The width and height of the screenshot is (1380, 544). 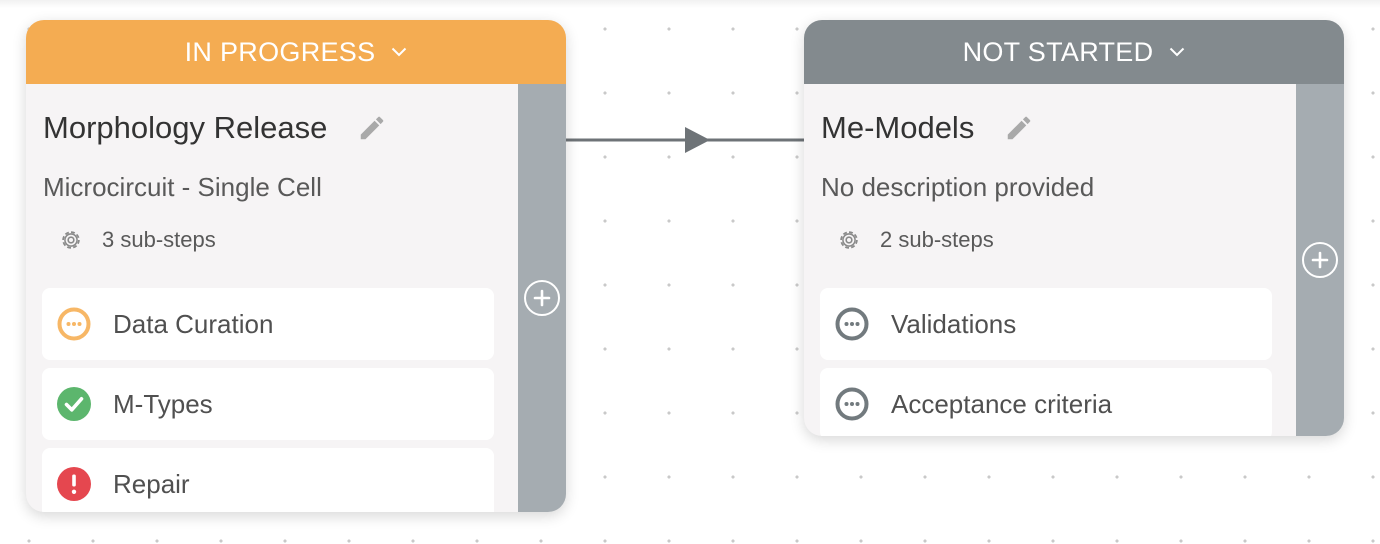 What do you see at coordinates (185, 127) in the screenshot?
I see `step-title: Morphology Release` at bounding box center [185, 127].